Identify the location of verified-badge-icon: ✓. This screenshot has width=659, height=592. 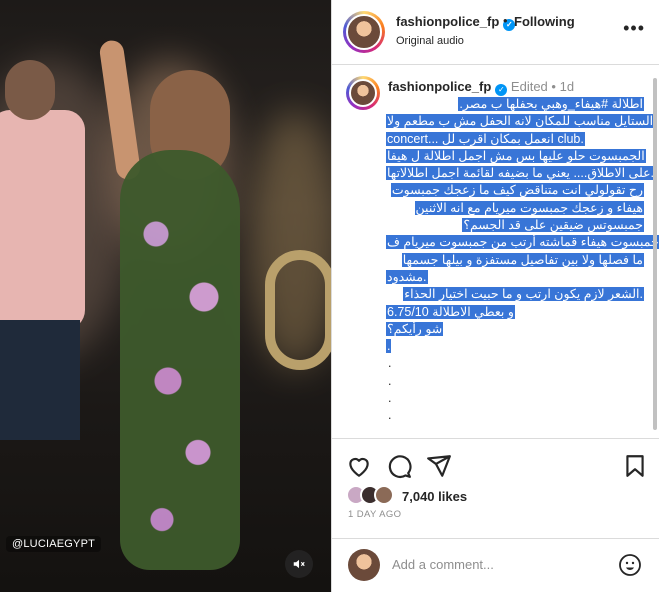
(501, 90).